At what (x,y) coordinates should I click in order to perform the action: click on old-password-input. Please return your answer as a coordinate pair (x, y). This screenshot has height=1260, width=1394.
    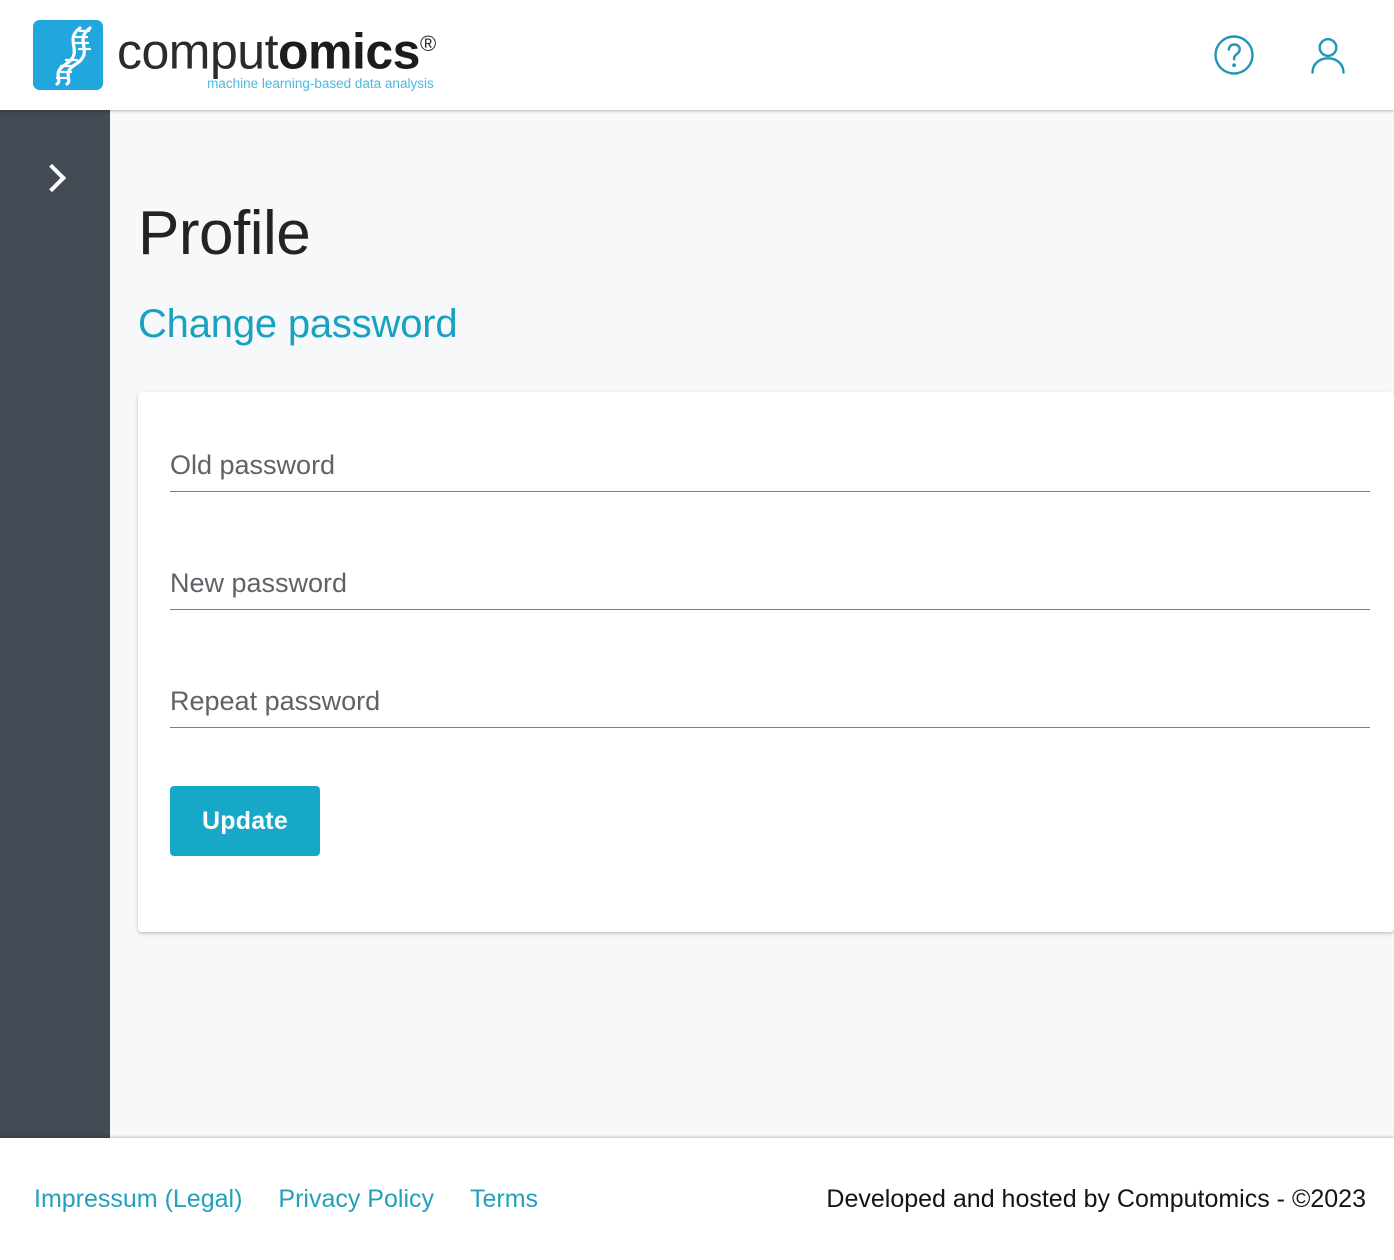
    Looking at the image, I should click on (770, 470).